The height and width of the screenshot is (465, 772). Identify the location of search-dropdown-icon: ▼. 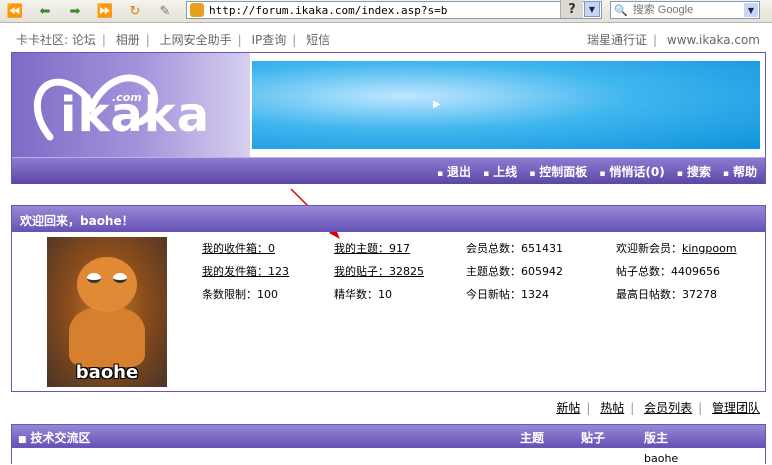
(751, 10).